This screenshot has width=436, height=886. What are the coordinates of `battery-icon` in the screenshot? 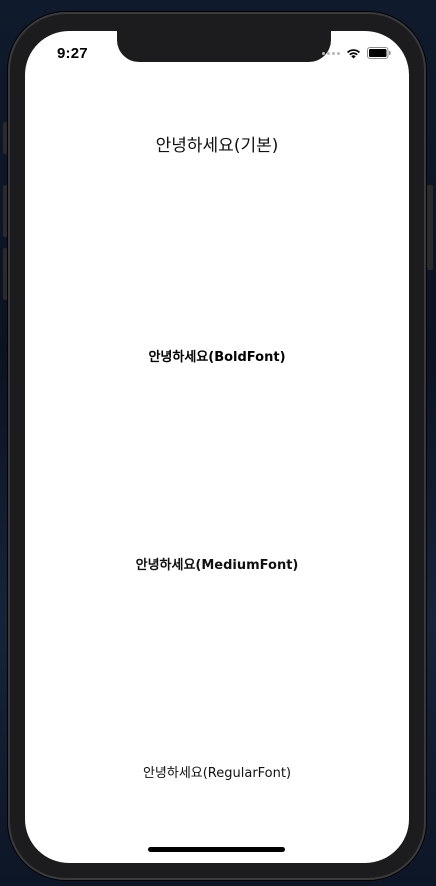 It's located at (379, 53).